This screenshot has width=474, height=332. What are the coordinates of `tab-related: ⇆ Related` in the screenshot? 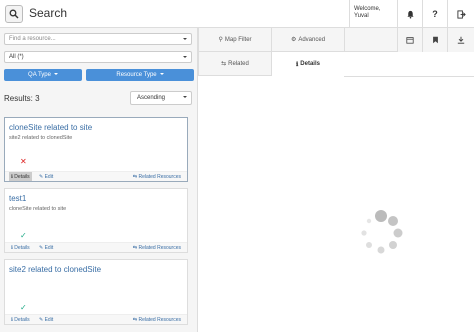 It's located at (234, 64).